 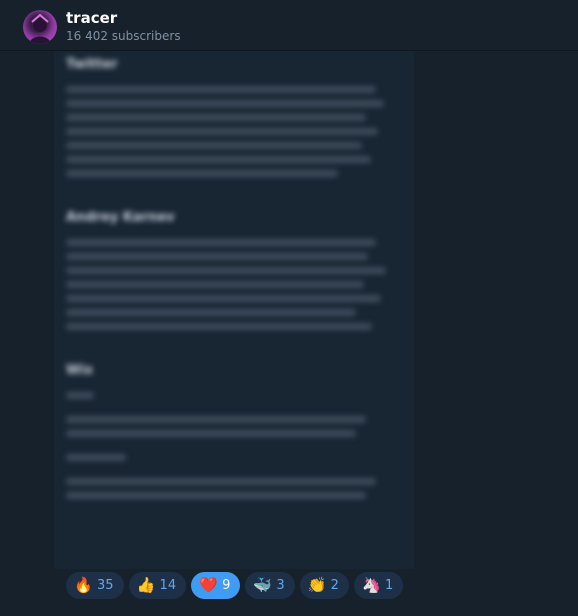 I want to click on reaction-fire-button: 🔥 35, so click(x=95, y=585).